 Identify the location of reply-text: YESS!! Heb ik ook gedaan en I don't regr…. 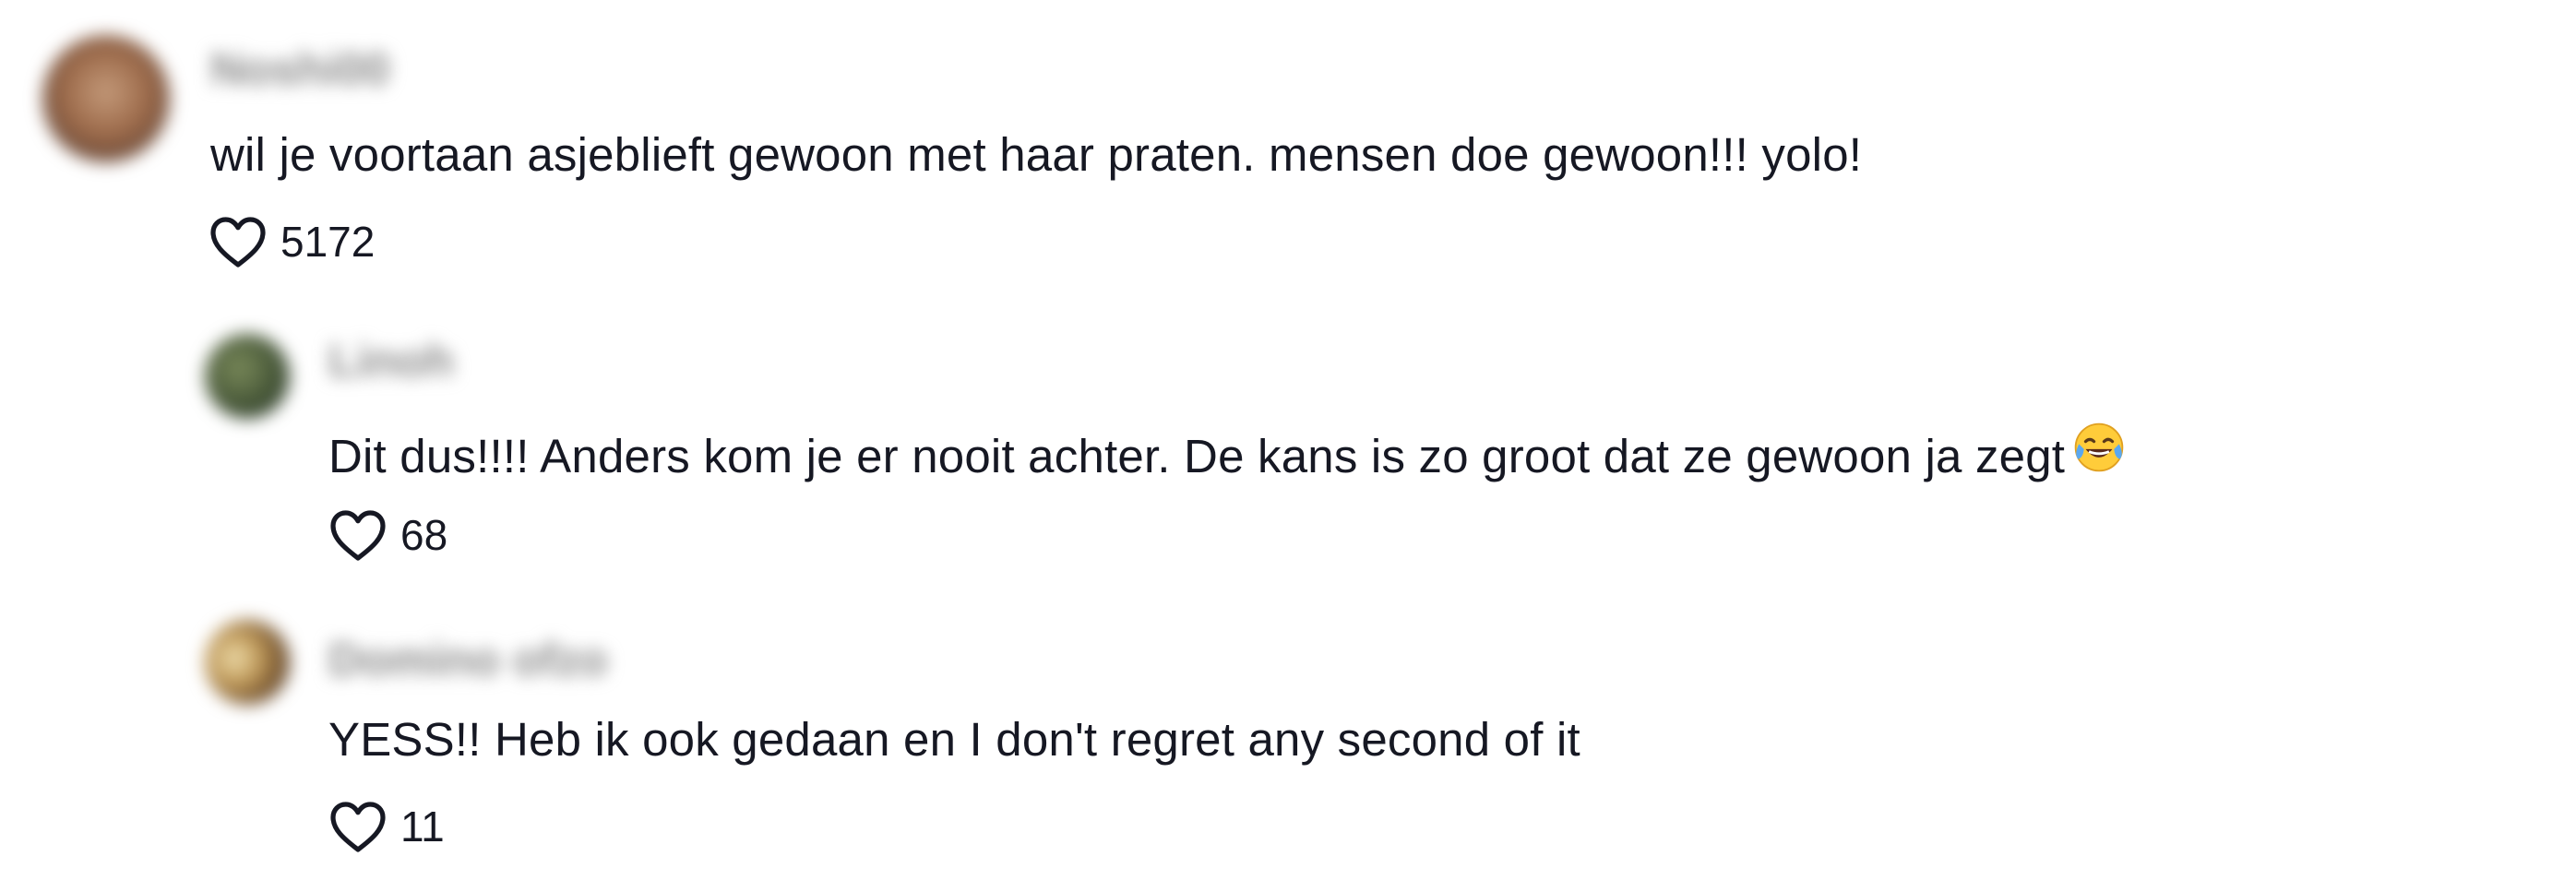
(954, 739).